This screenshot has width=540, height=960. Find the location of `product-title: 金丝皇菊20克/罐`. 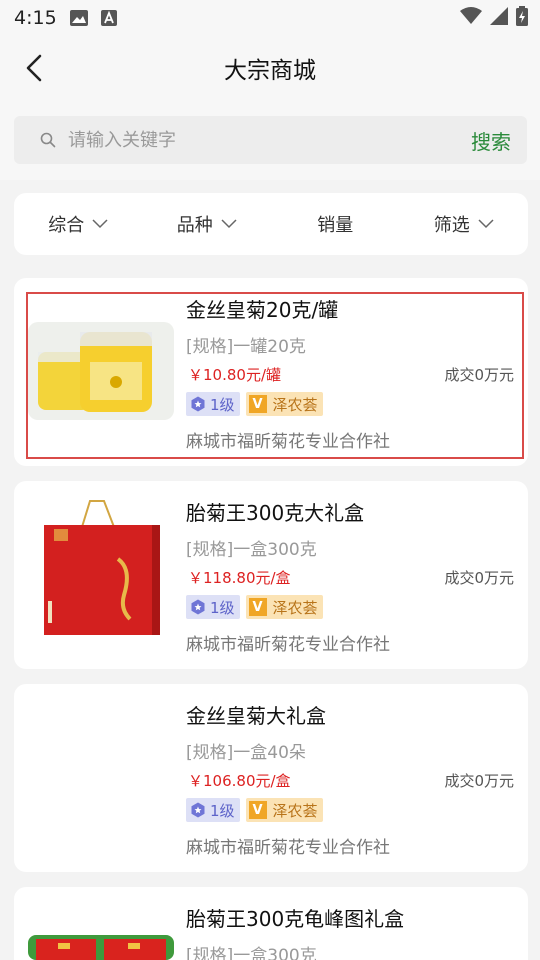

product-title: 金丝皇菊20克/罐 is located at coordinates (262, 310).